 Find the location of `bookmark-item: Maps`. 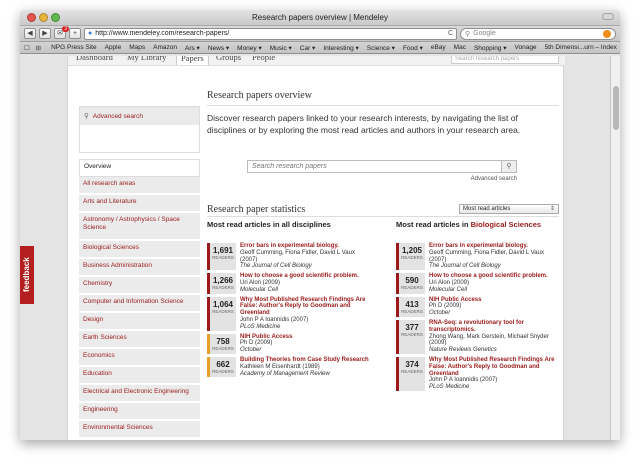

bookmark-item: Maps is located at coordinates (137, 47).